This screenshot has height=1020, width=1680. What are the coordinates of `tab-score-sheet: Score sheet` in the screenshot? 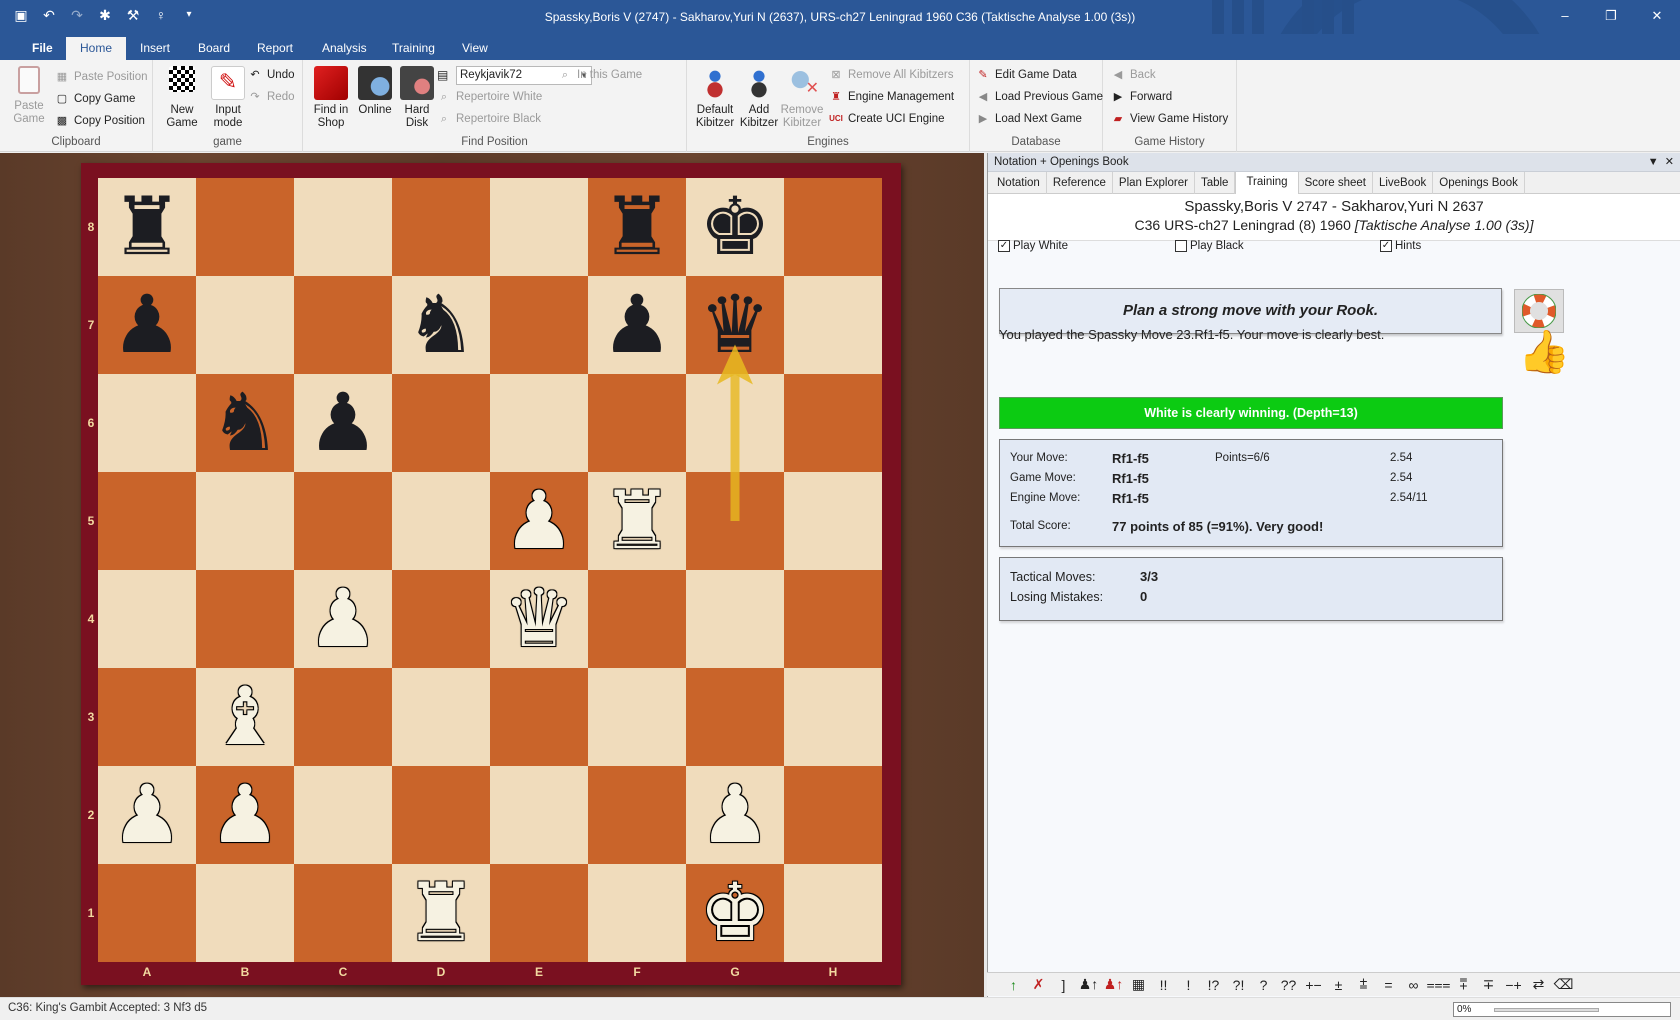 It's located at (1336, 183).